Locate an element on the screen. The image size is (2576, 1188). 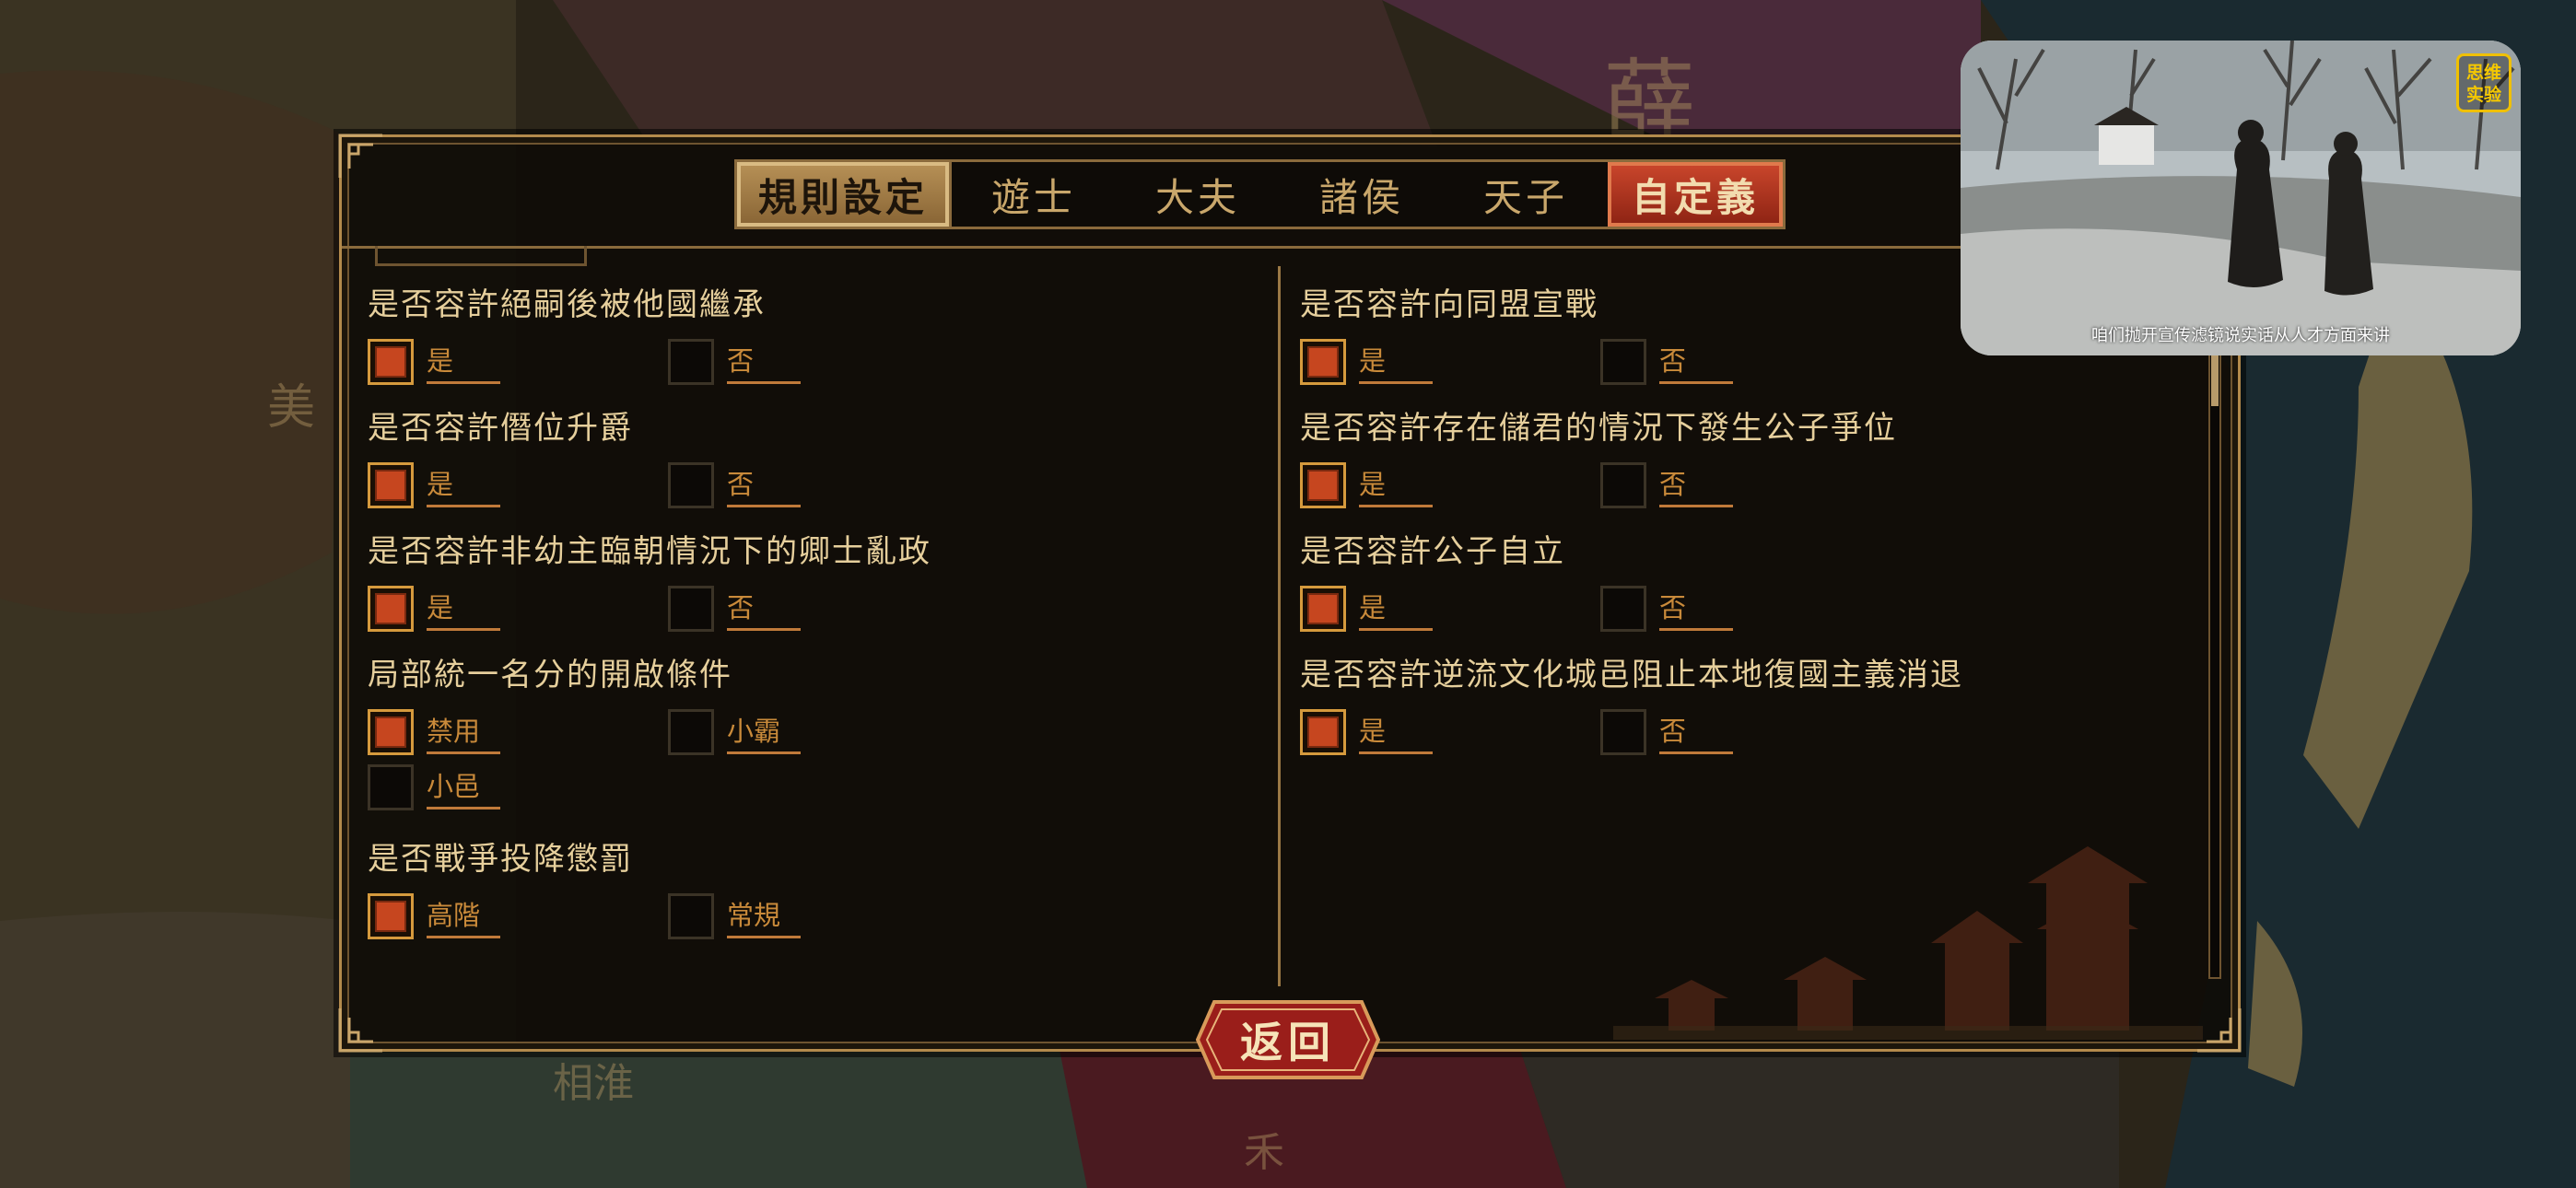
palace-decoration is located at coordinates (1908, 943).